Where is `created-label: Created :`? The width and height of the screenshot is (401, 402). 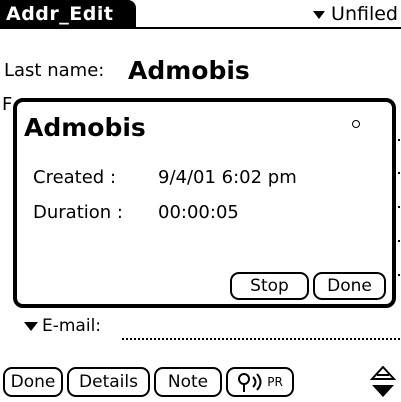
created-label: Created : is located at coordinates (75, 177).